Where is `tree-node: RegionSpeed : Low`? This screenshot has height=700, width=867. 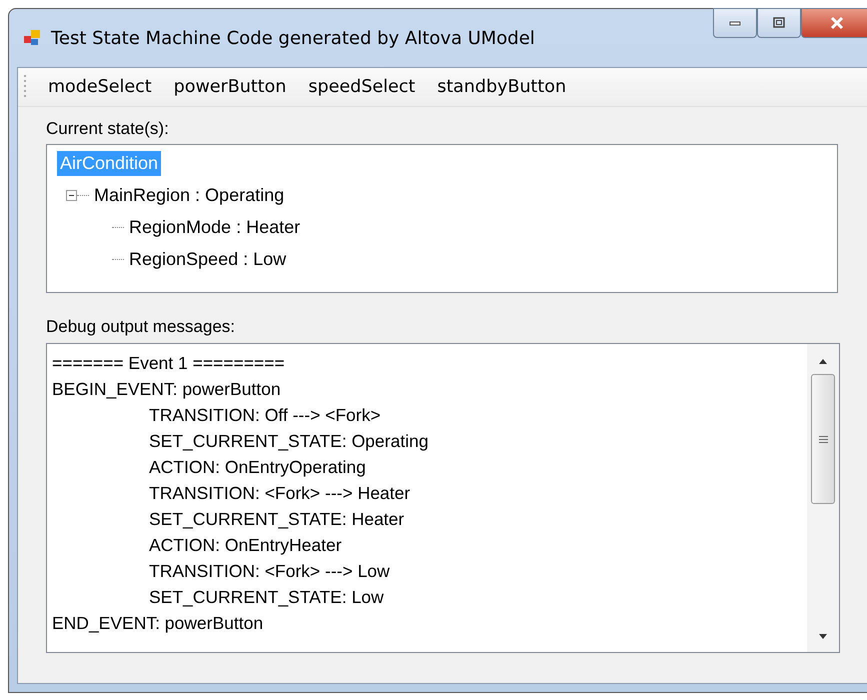
tree-node: RegionSpeed : Low is located at coordinates (208, 259).